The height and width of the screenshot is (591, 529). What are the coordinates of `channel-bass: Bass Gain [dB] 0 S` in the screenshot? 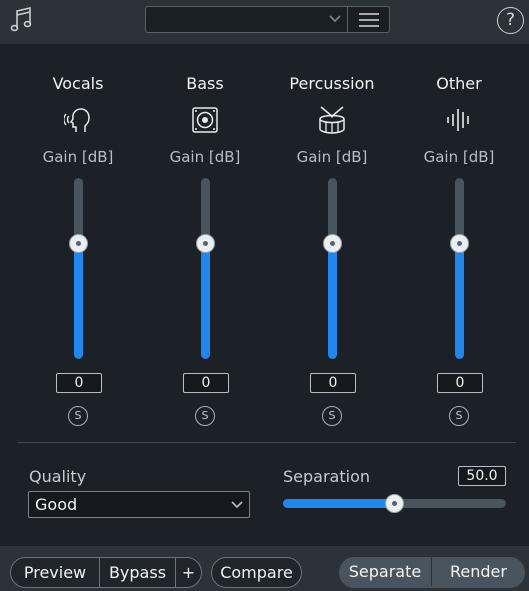 It's located at (205, 250).